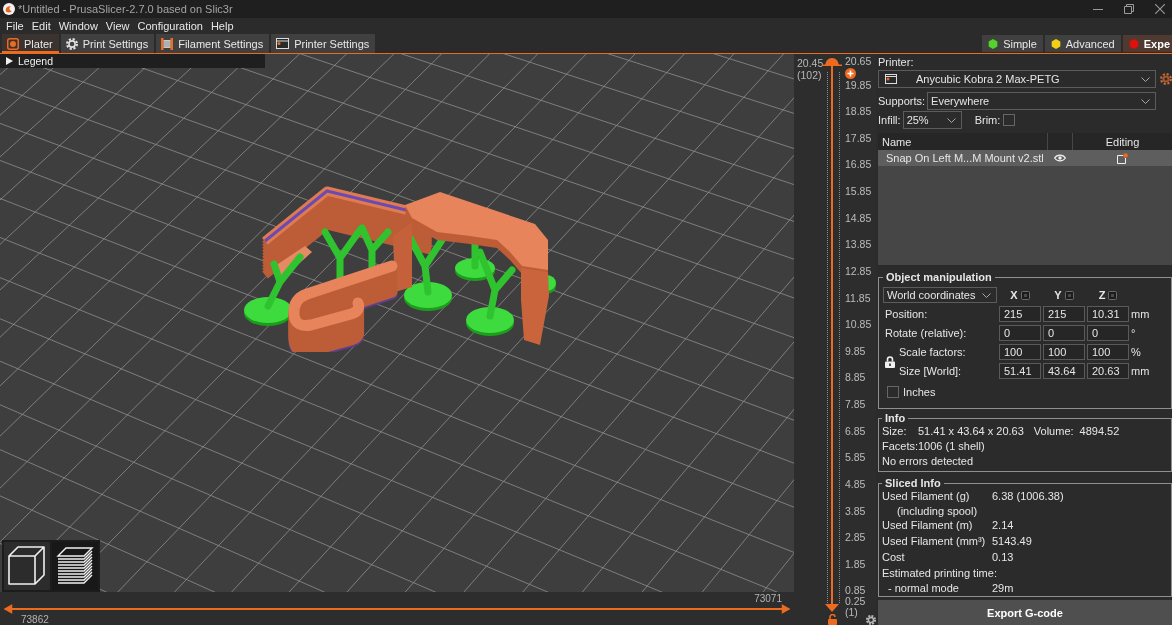 The width and height of the screenshot is (1172, 625). What do you see at coordinates (13, 43) in the screenshot?
I see `circle-in-square-icon` at bounding box center [13, 43].